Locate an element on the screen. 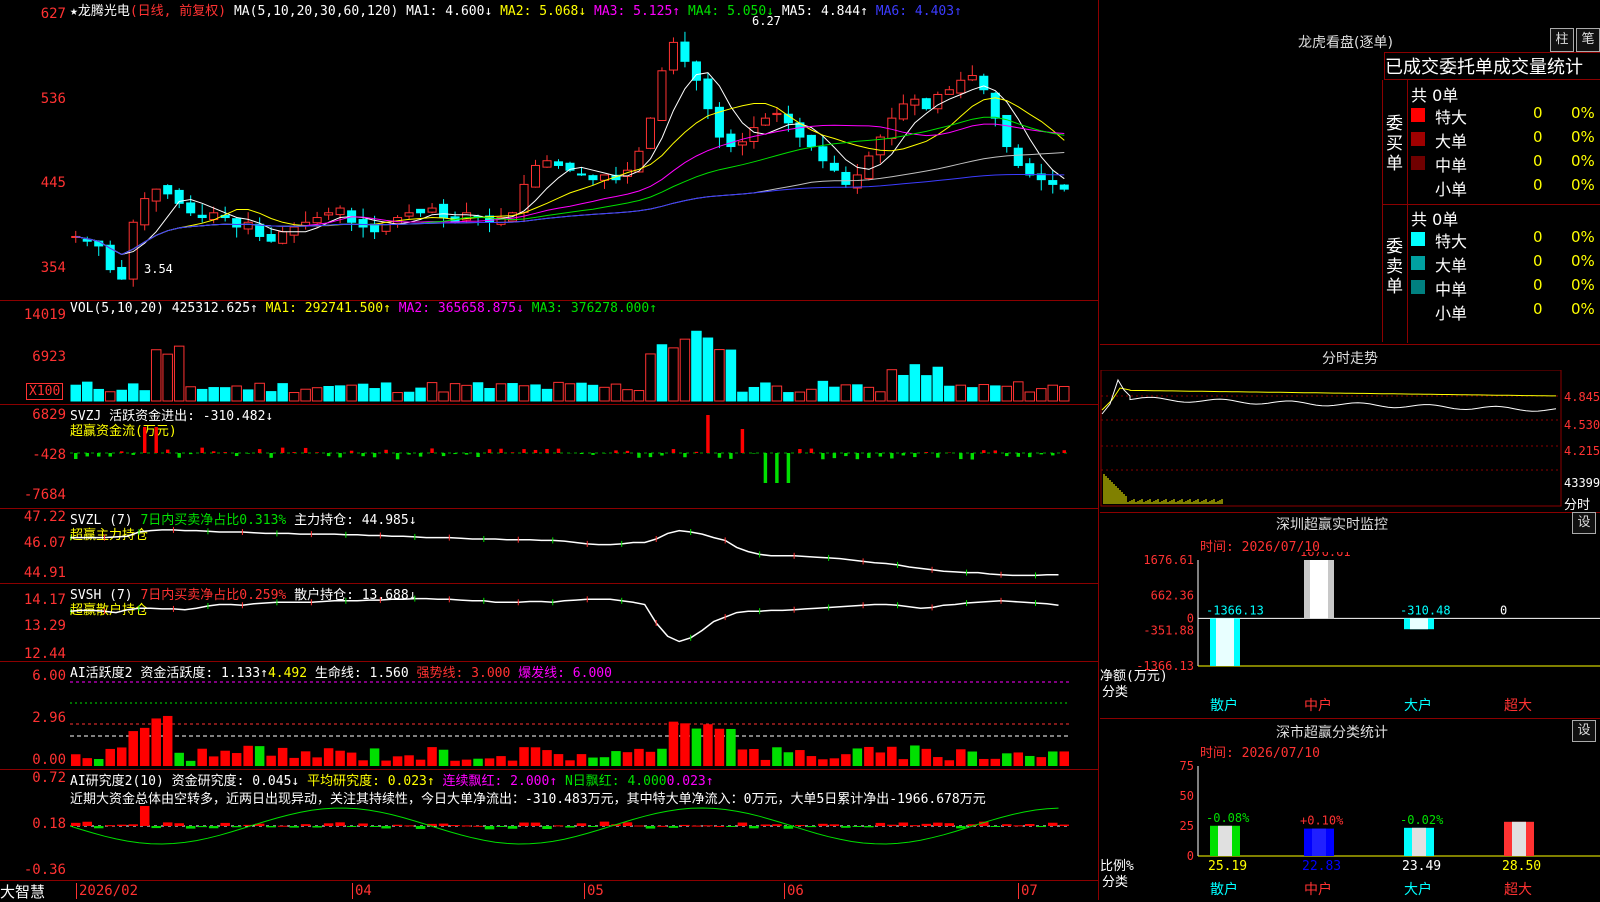 The image size is (1600, 902). intraday-panel: 分时走势 4.845 4.530 4.215 43399 分时 is located at coordinates (1350, 428).